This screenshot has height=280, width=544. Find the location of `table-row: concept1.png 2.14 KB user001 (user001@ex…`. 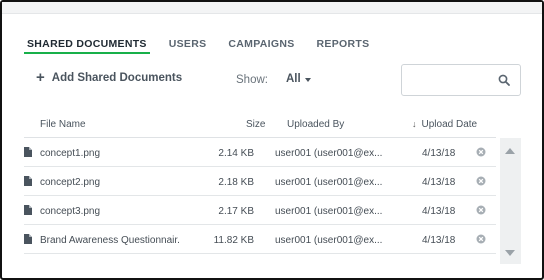

table-row: concept1.png 2.14 KB user001 (user001@ex… is located at coordinates (260, 152).